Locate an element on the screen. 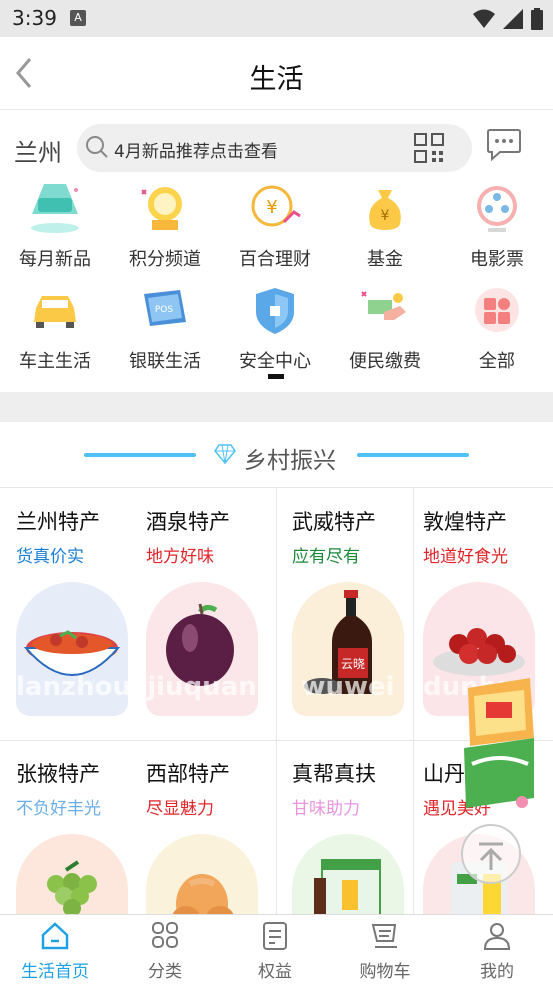 Image resolution: width=553 pixels, height=984 pixels. nav-profile: 我的 is located at coordinates (497, 951).